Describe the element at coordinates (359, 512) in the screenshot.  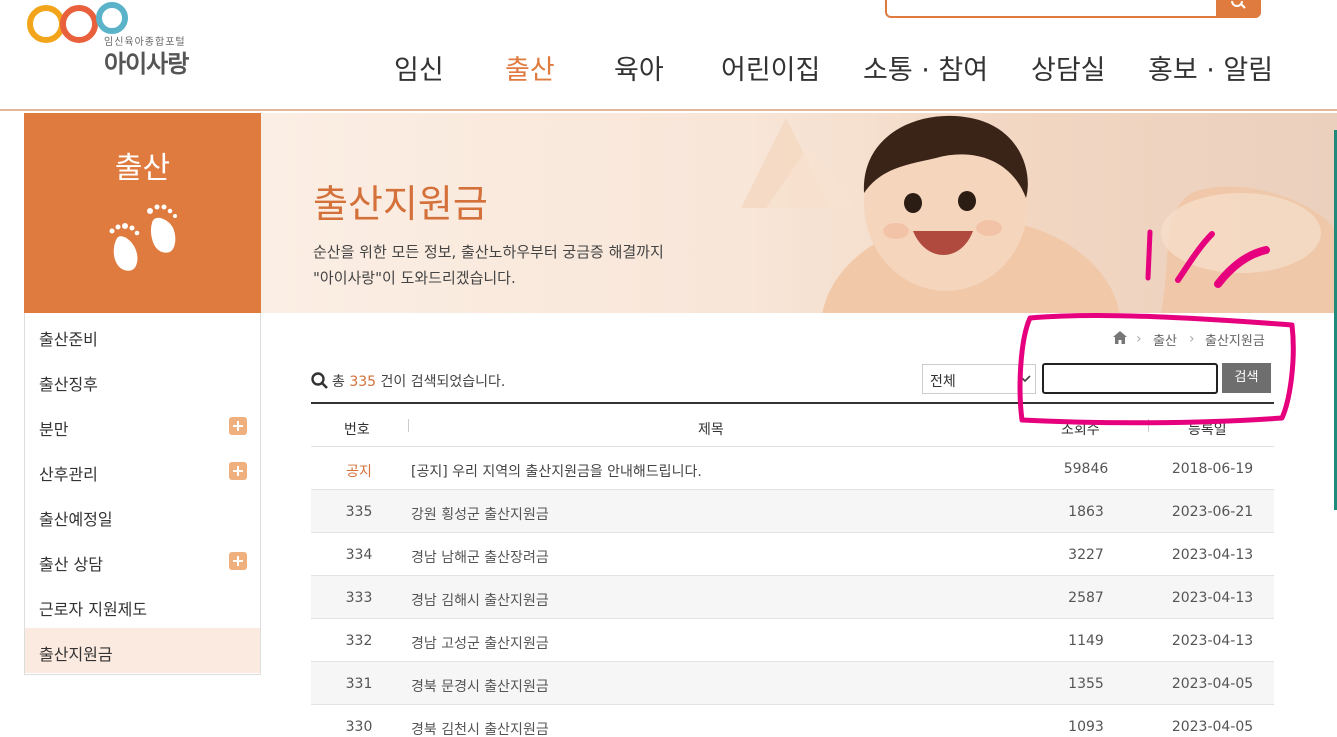
I see `row-number: 335` at that location.